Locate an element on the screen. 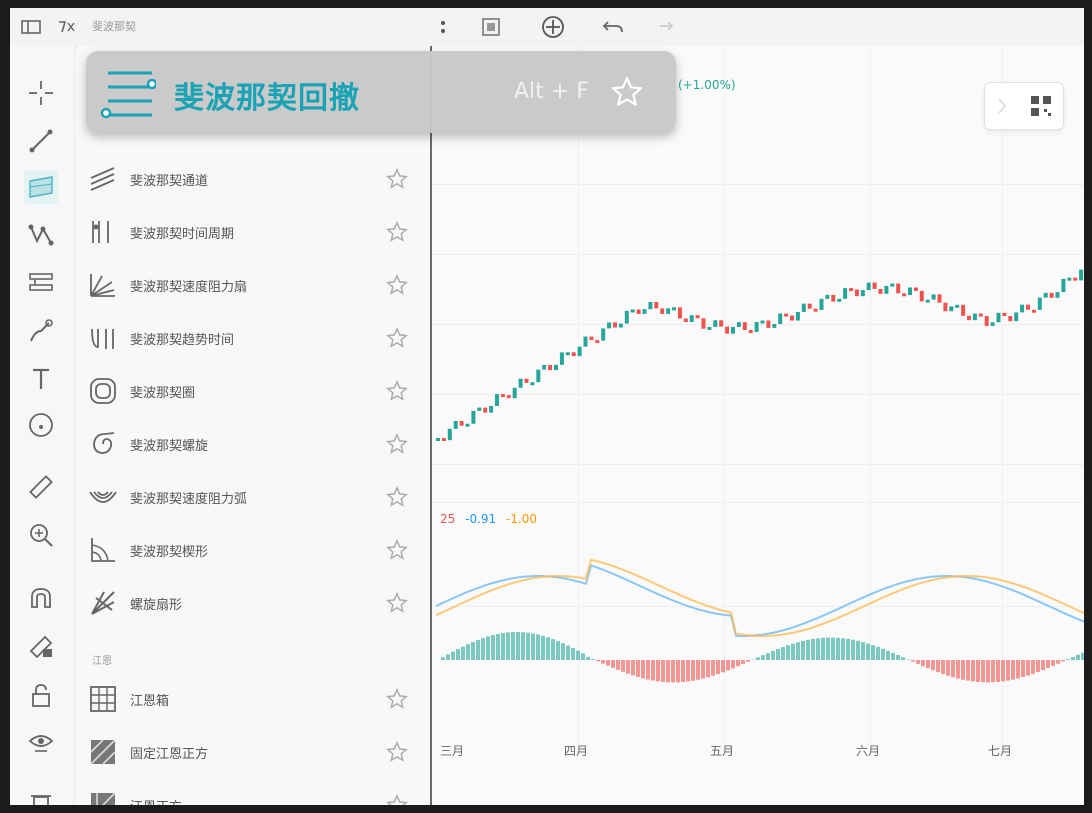 Image resolution: width=1092 pixels, height=813 pixels. fib-spiral-icon is located at coordinates (104, 443).